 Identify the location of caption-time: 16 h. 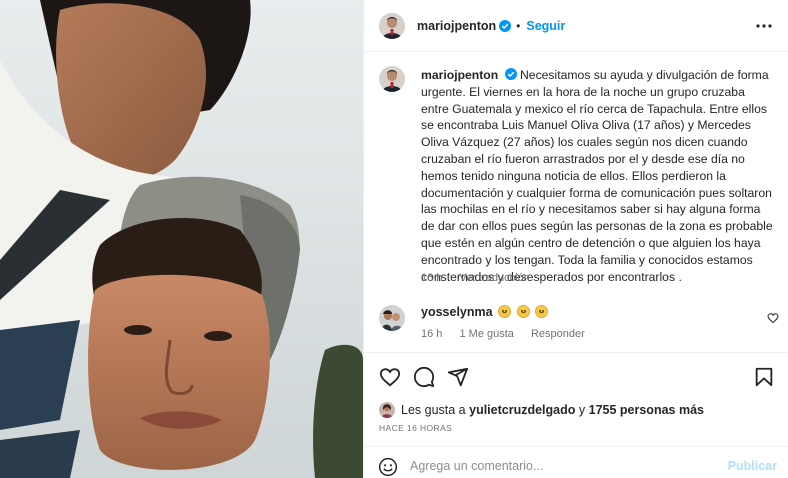
(432, 278).